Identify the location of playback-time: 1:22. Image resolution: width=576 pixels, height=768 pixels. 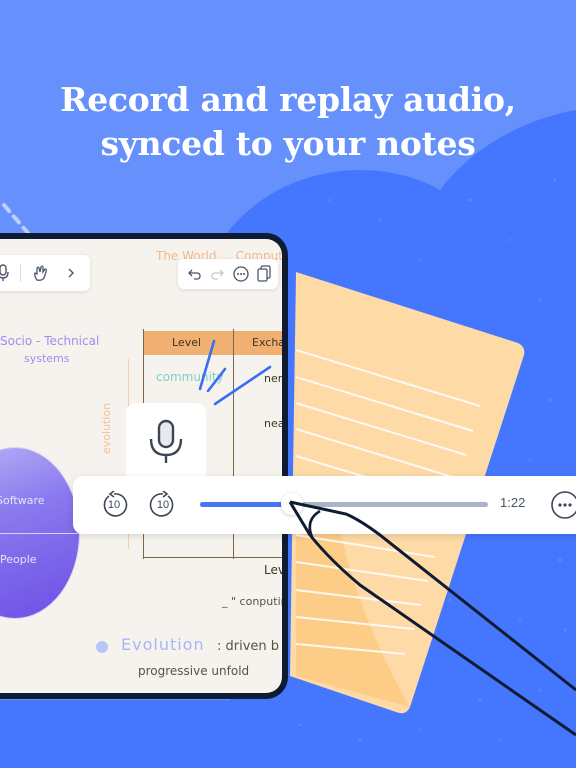
(513, 502).